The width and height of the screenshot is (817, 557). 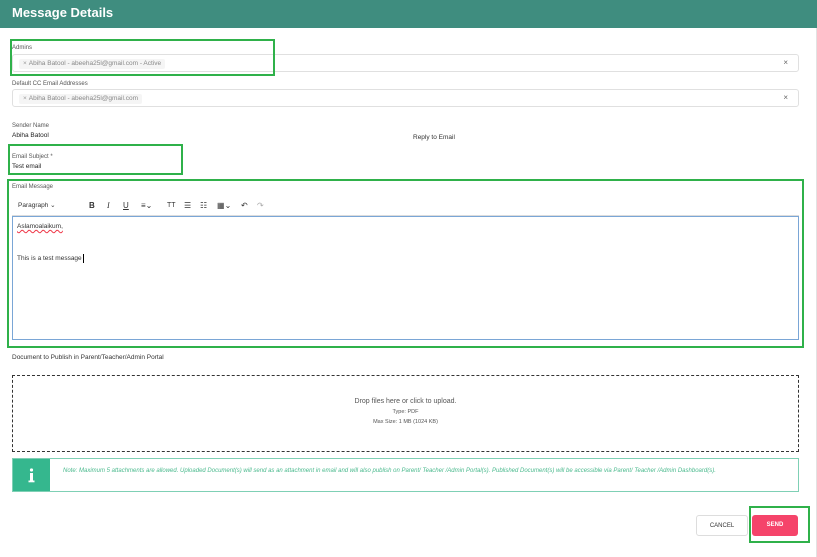 What do you see at coordinates (30, 135) in the screenshot?
I see `sender-value: Abiha Batool` at bounding box center [30, 135].